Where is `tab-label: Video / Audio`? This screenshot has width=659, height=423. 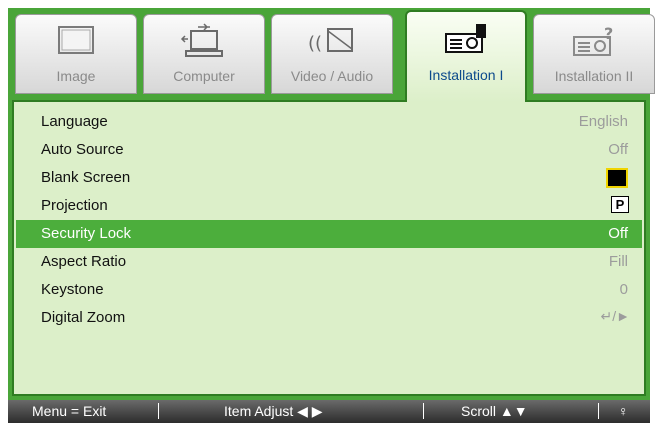
tab-label: Video / Audio is located at coordinates (332, 76).